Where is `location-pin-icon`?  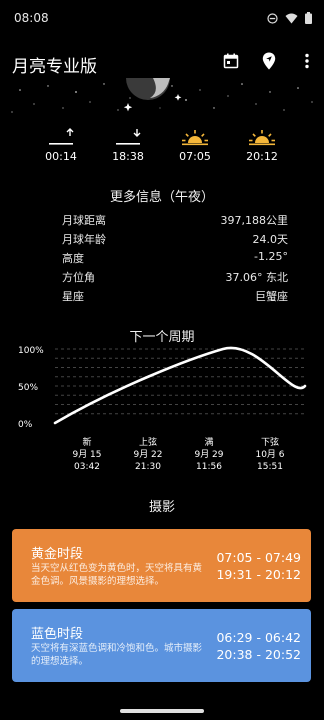
location-pin-icon is located at coordinates (269, 61).